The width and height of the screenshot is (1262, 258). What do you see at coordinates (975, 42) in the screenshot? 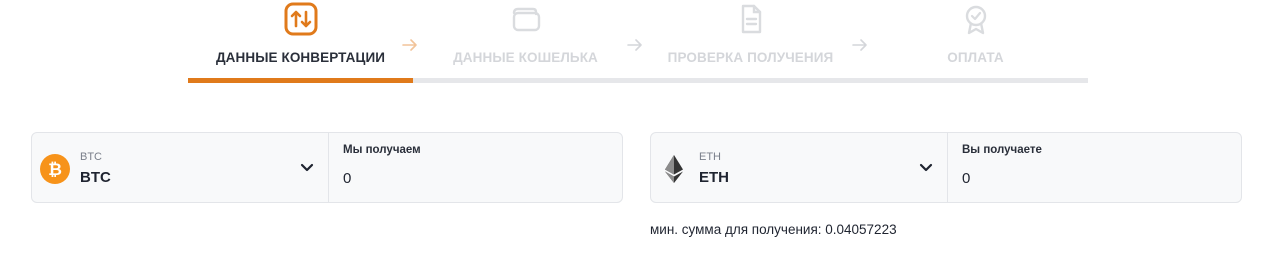
I see `step-payment: ОПЛАТА` at bounding box center [975, 42].